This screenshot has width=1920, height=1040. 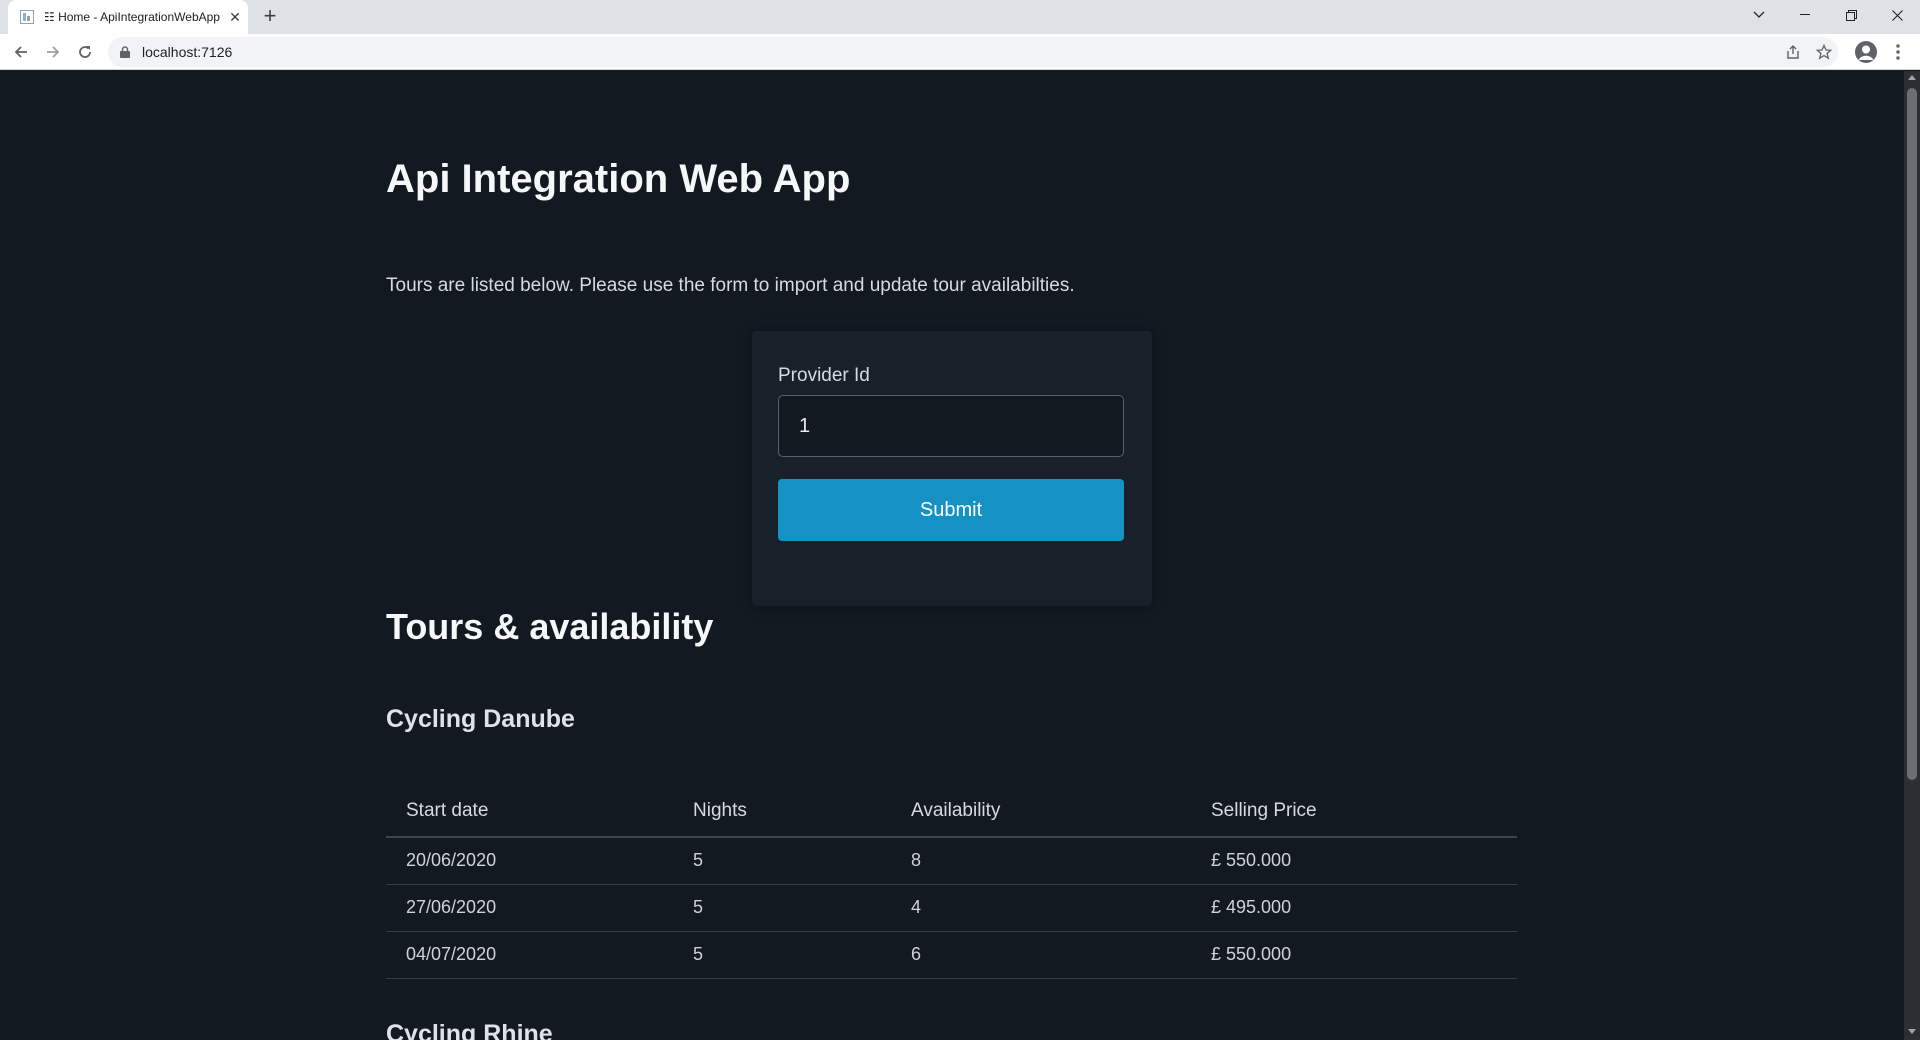 What do you see at coordinates (270, 17) in the screenshot?
I see `new-tab-icon: +` at bounding box center [270, 17].